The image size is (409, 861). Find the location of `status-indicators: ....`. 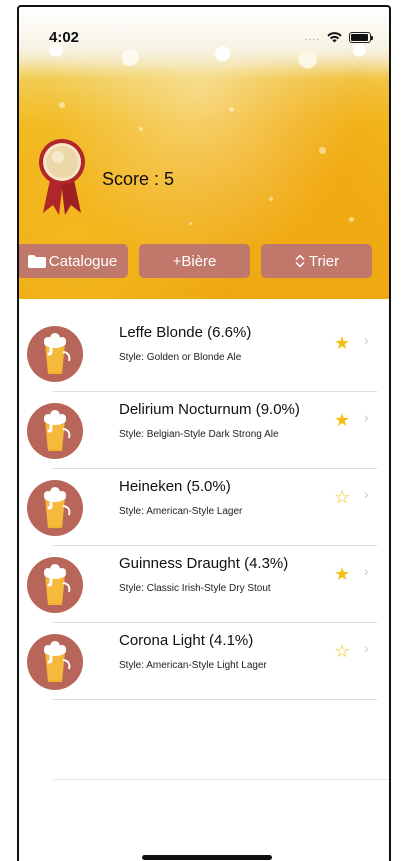

status-indicators: .... is located at coordinates (338, 37).